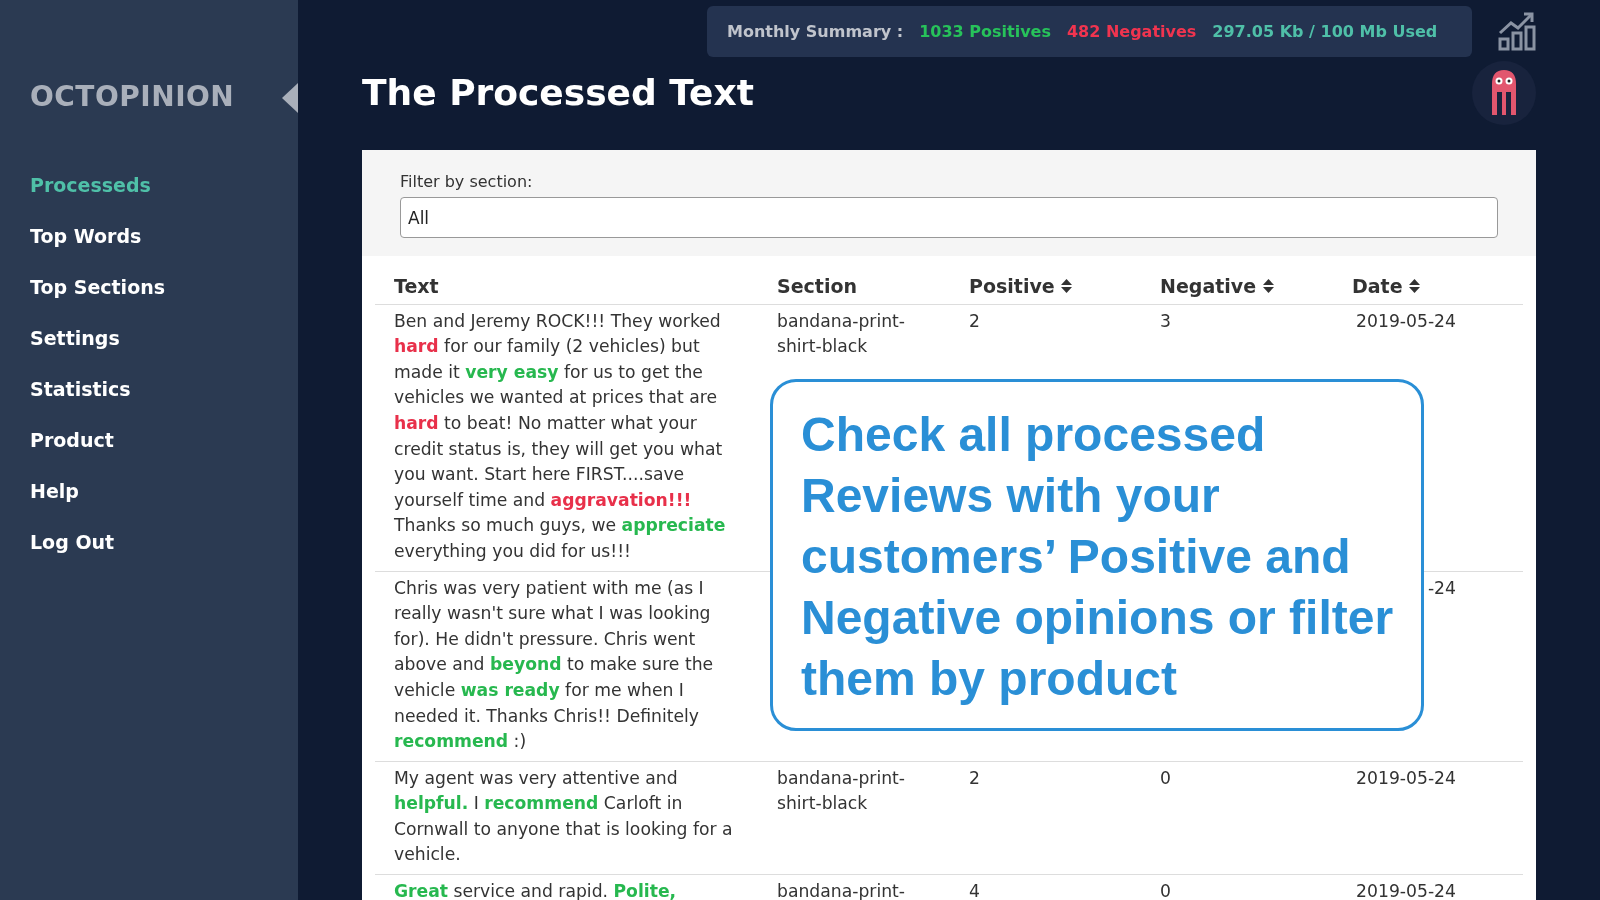 Image resolution: width=1600 pixels, height=900 pixels. Describe the element at coordinates (815, 31) in the screenshot. I see `summary-label: Monthly Summary :` at that location.